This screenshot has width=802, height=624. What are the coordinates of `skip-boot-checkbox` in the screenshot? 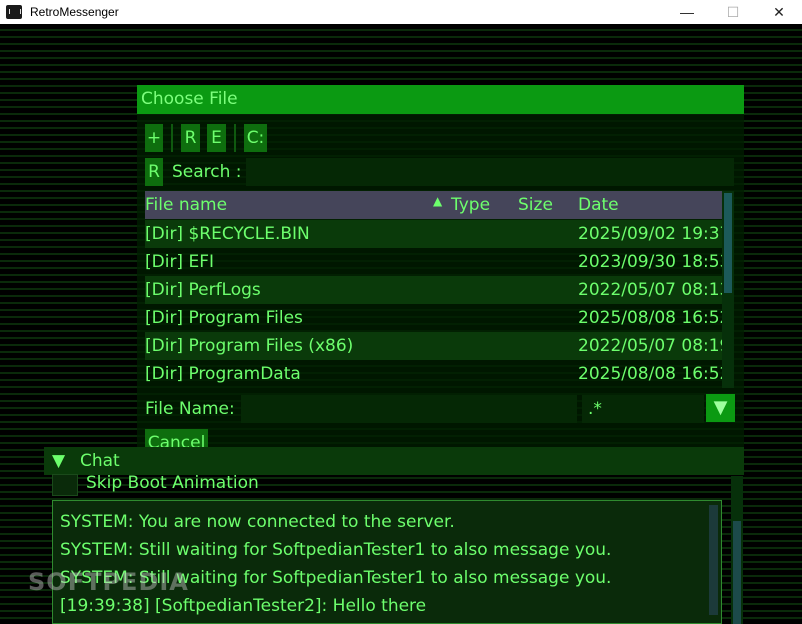 It's located at (65, 485).